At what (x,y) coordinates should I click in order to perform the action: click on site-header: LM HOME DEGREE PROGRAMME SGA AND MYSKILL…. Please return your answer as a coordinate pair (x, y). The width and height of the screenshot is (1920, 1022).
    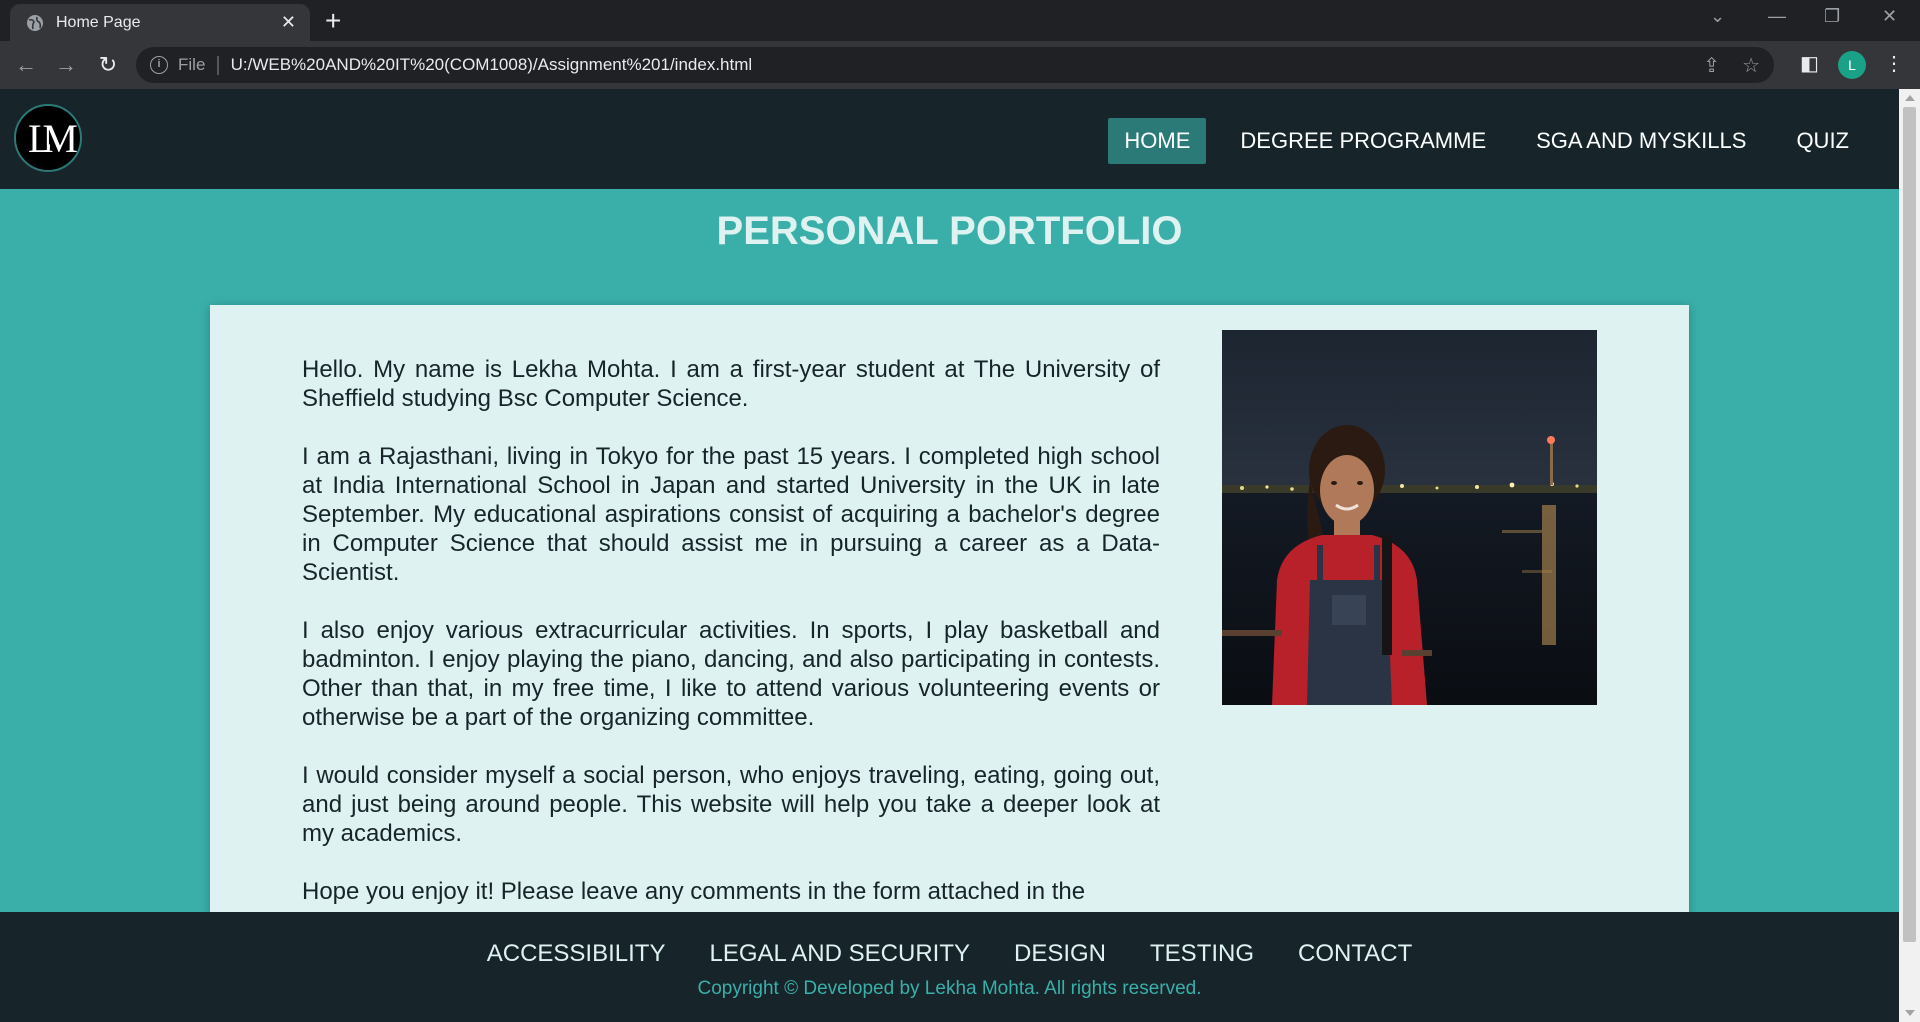
    Looking at the image, I should click on (949, 139).